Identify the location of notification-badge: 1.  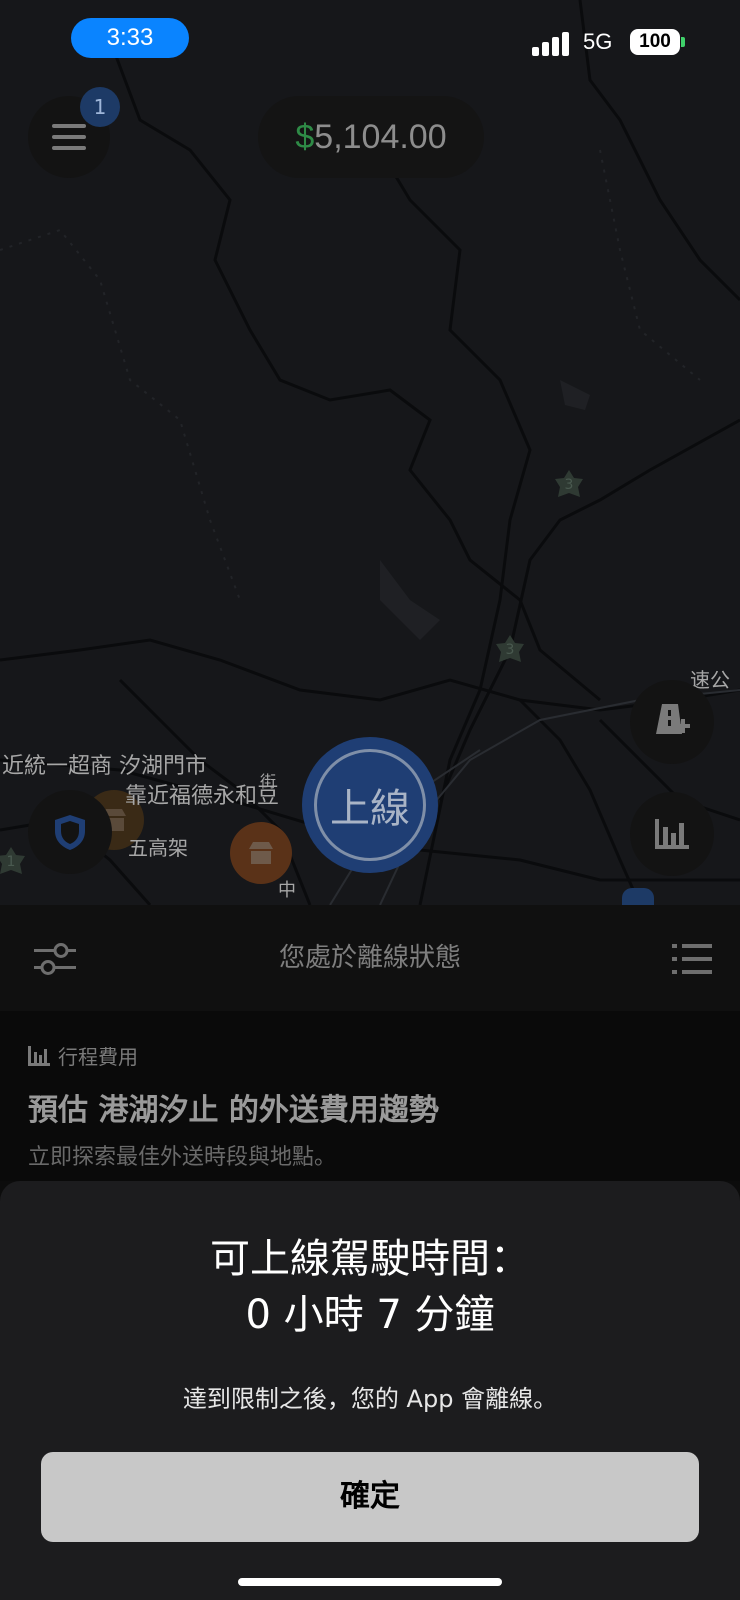
(100, 107).